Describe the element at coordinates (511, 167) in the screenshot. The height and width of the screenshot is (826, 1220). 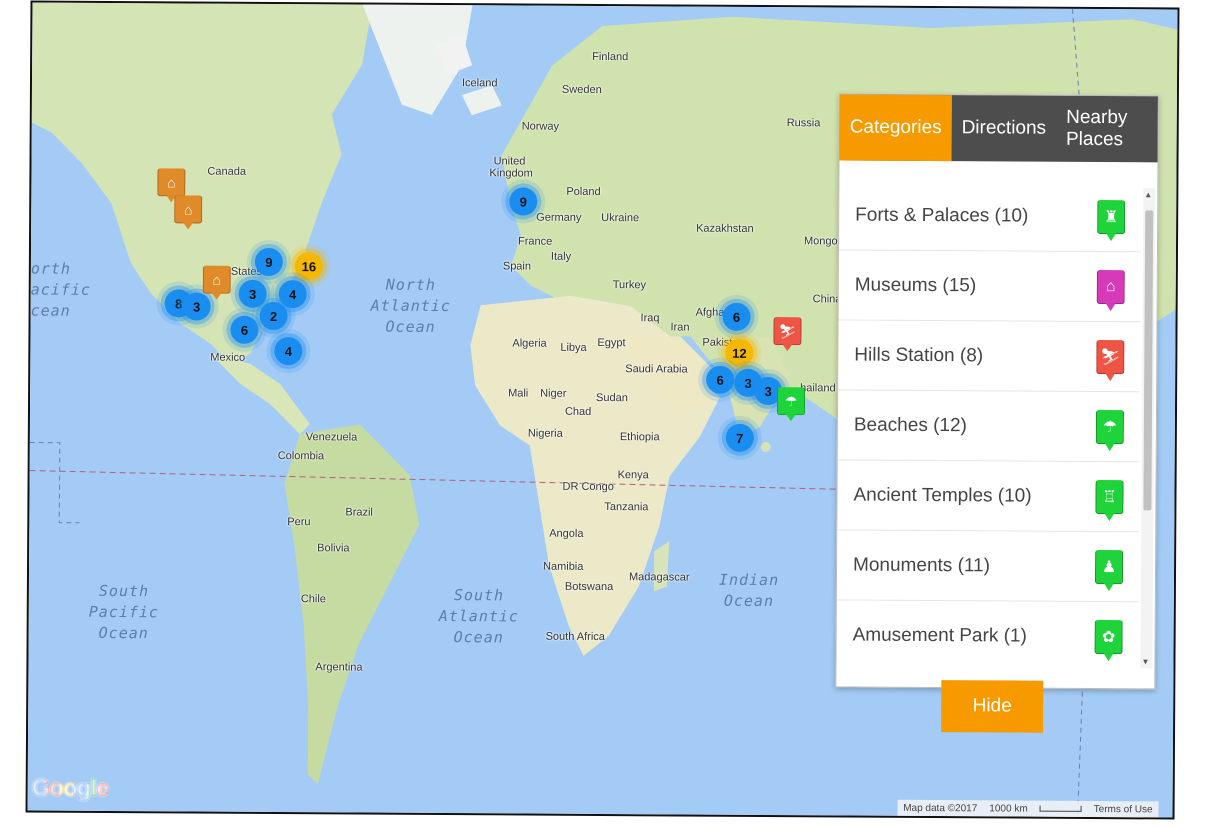
I see `place-label: United Kingdom` at that location.